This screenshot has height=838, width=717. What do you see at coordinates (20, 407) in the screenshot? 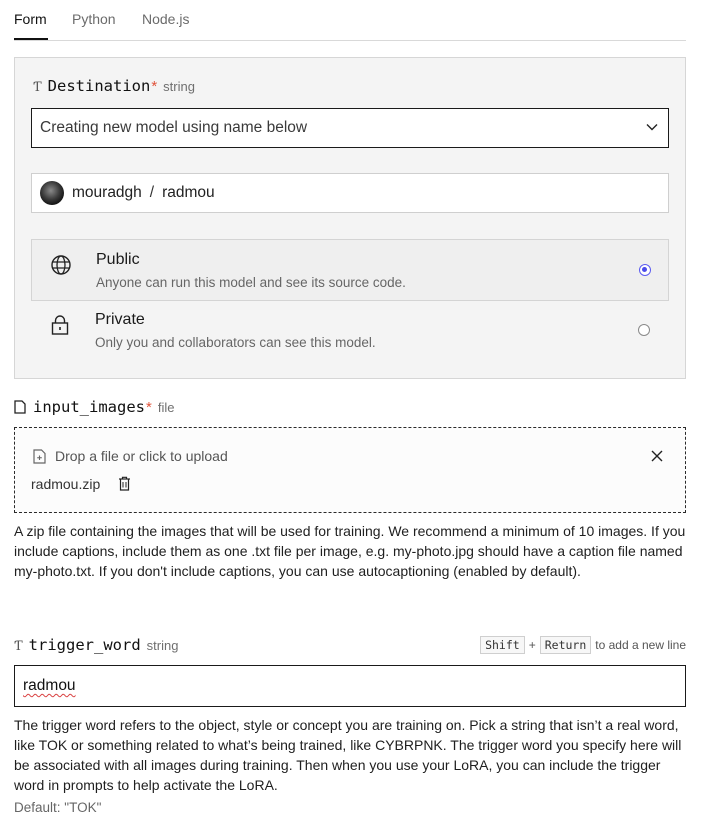
I see `file-icon` at bounding box center [20, 407].